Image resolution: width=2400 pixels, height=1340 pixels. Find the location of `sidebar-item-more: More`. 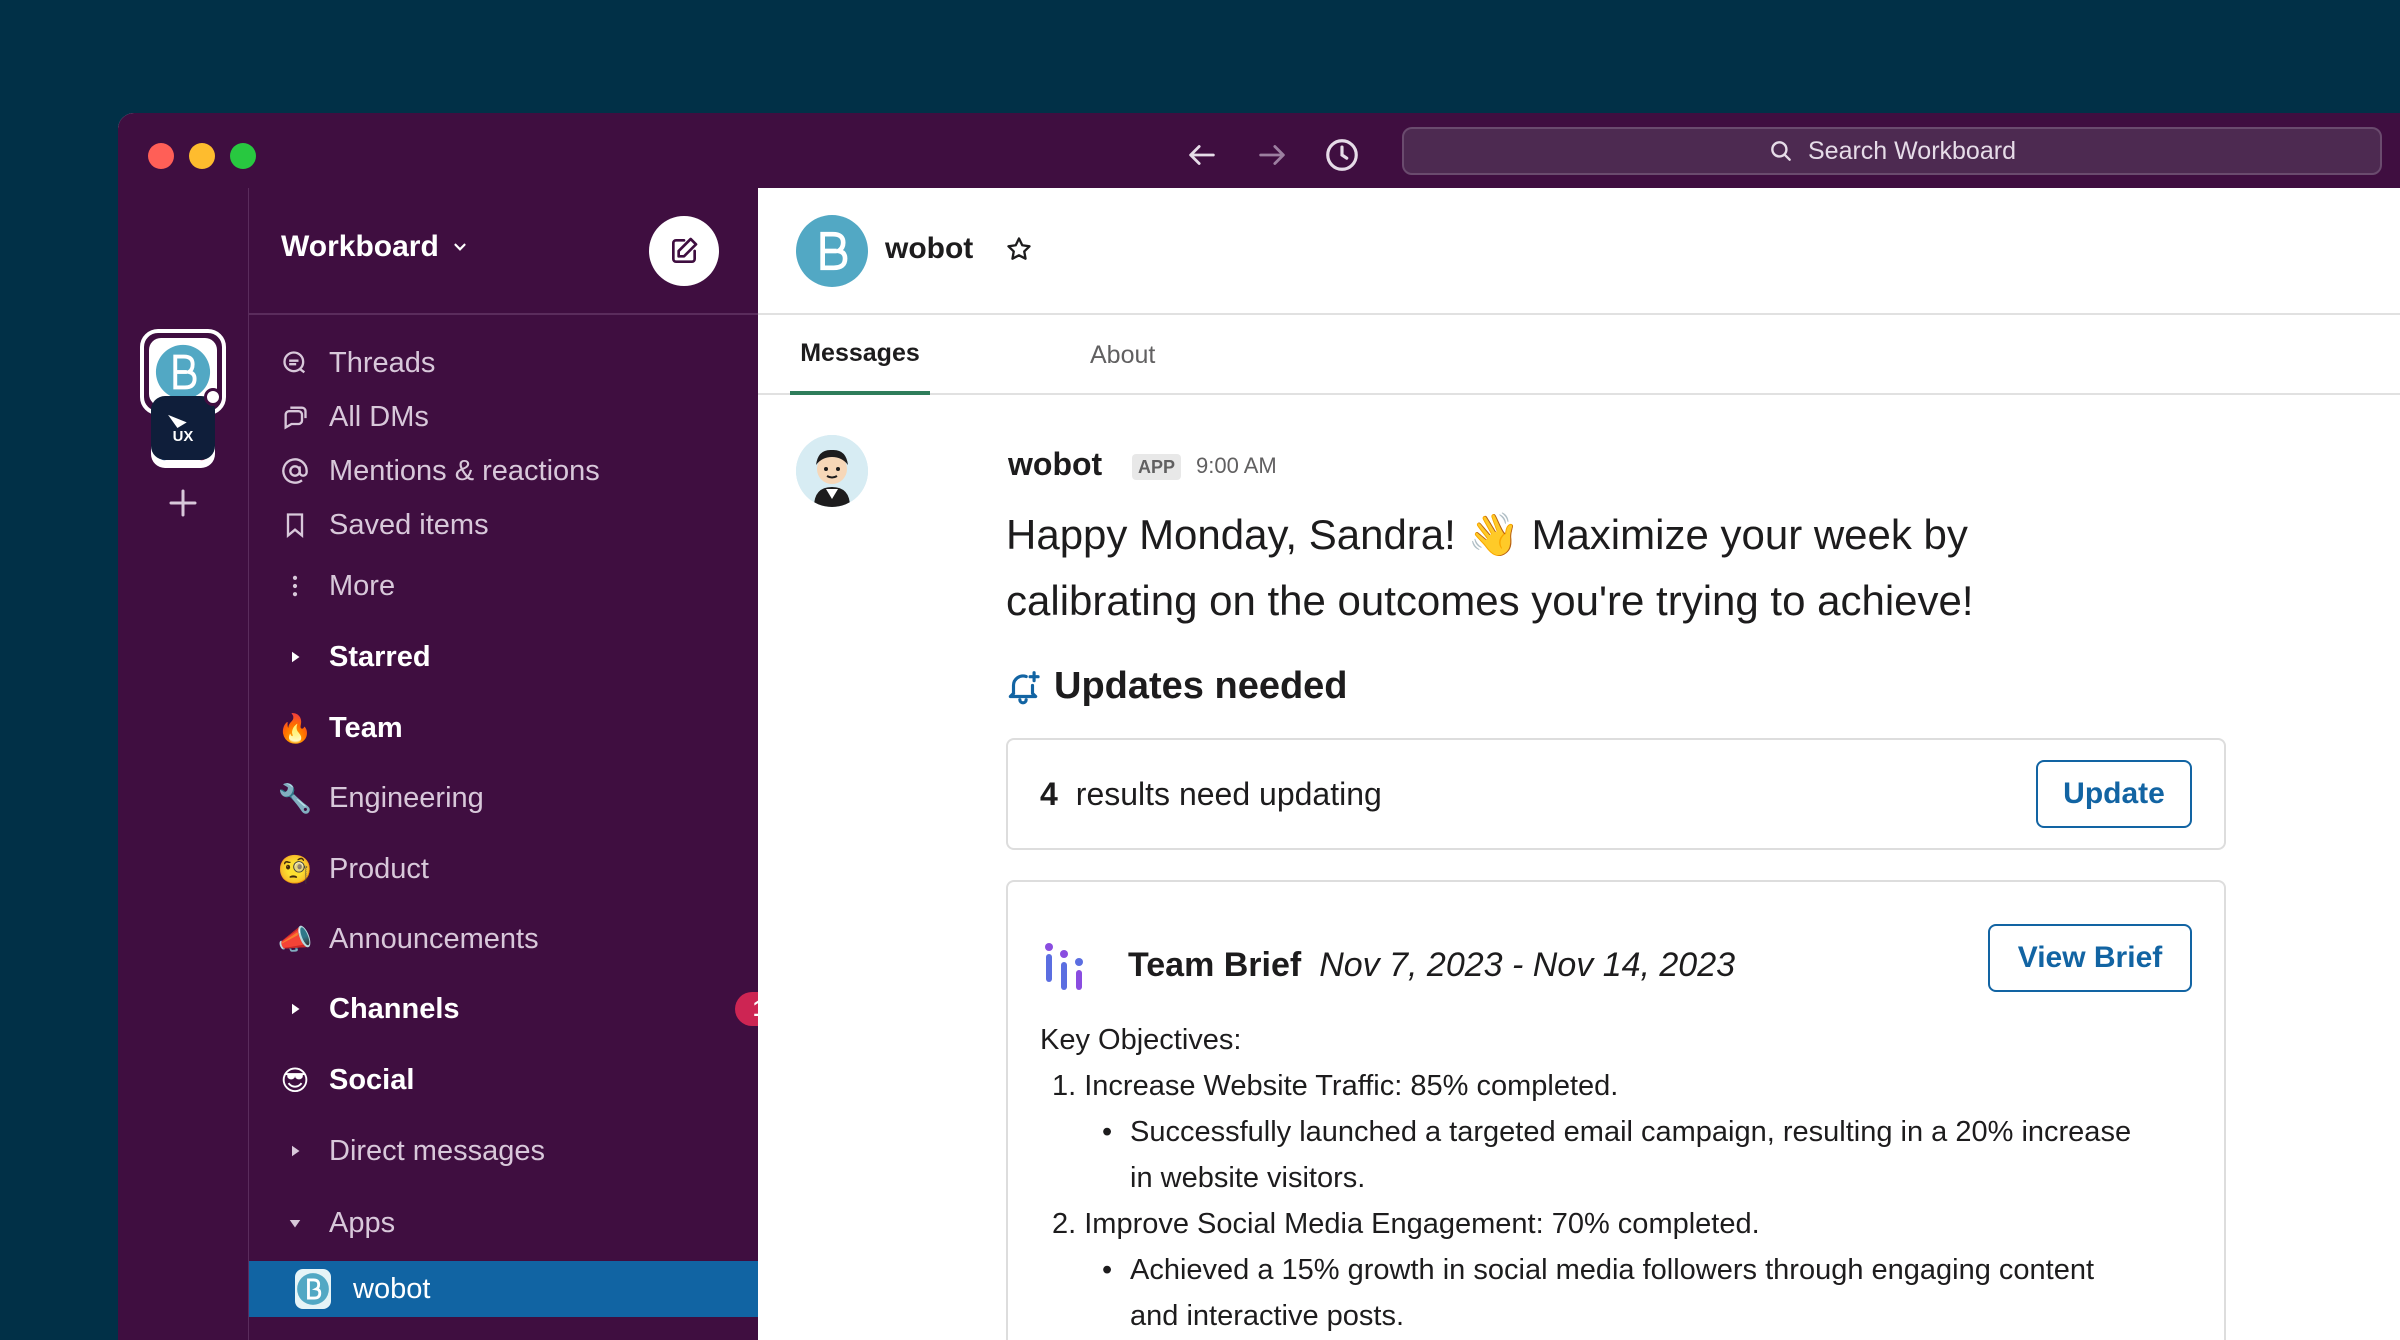

sidebar-item-more: More is located at coordinates (503, 586).